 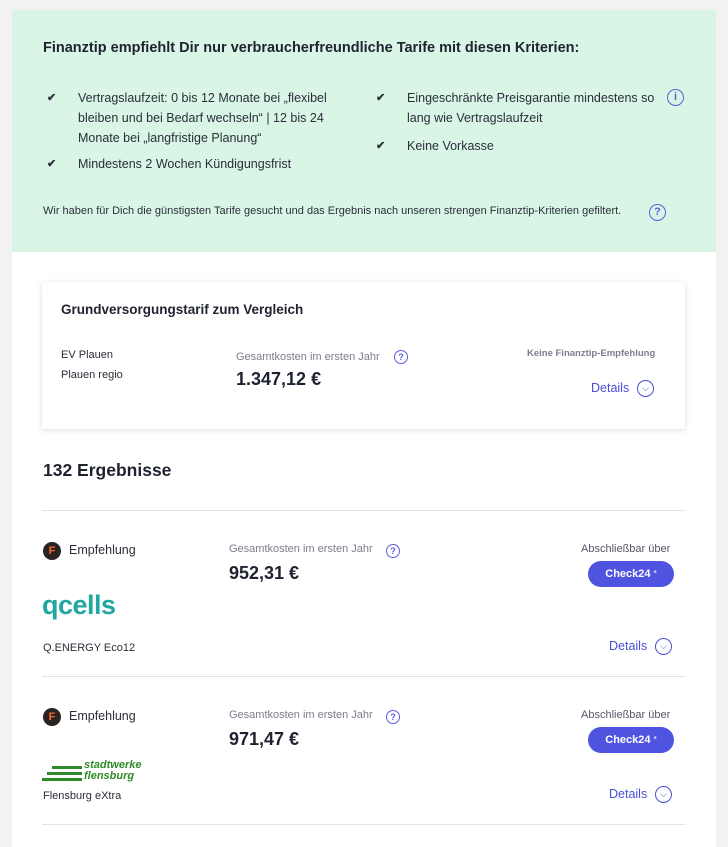 What do you see at coordinates (185, 164) in the screenshot?
I see `criterion-line: Mindestens 2 Wochen Kündigungsfrist` at bounding box center [185, 164].